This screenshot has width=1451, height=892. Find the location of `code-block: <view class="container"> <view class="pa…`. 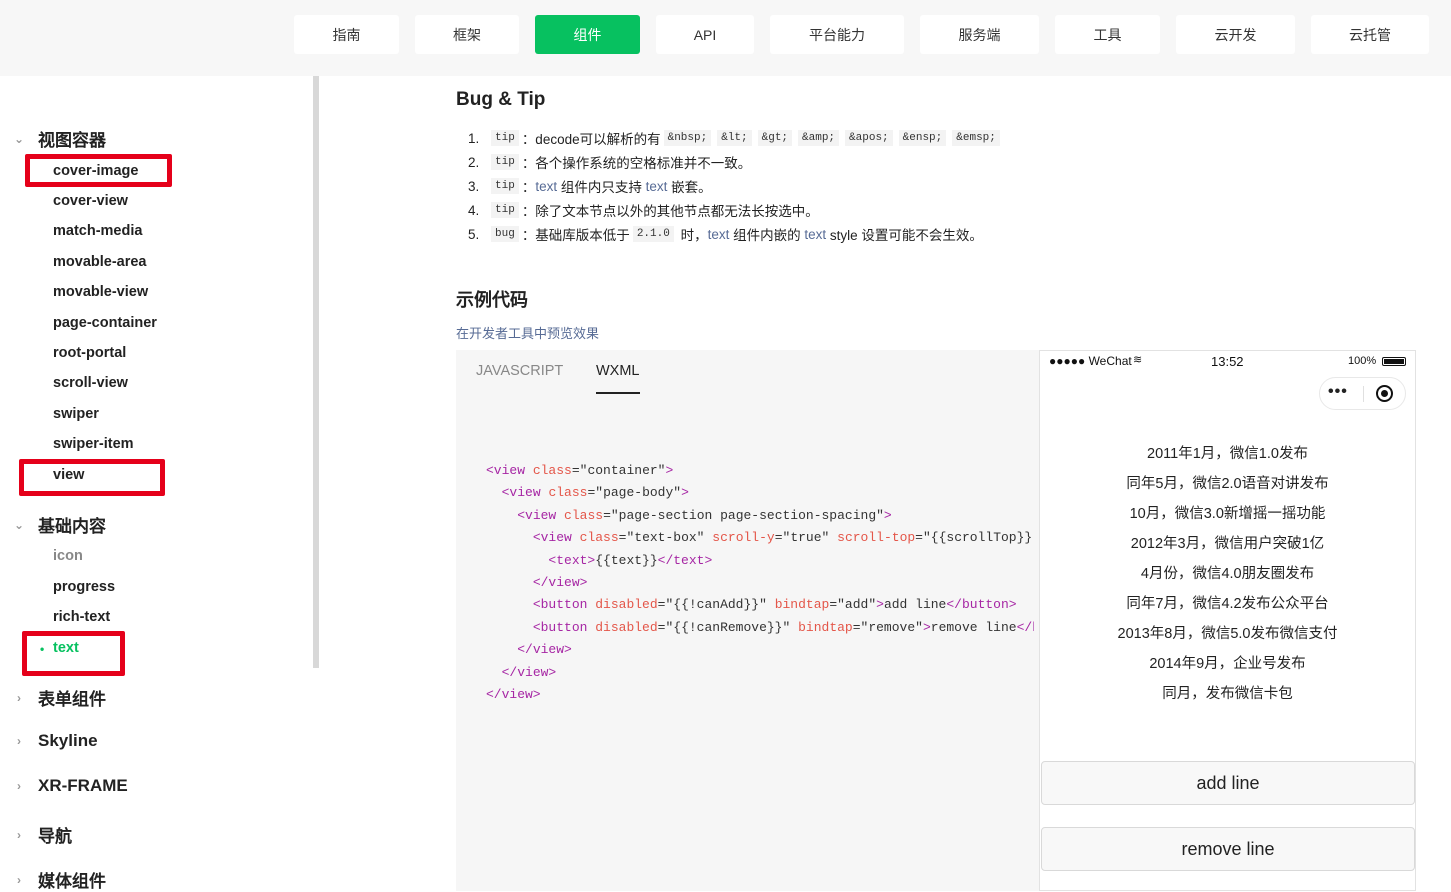

code-block: <view class="container"> <view class="pa… is located at coordinates (760, 583).